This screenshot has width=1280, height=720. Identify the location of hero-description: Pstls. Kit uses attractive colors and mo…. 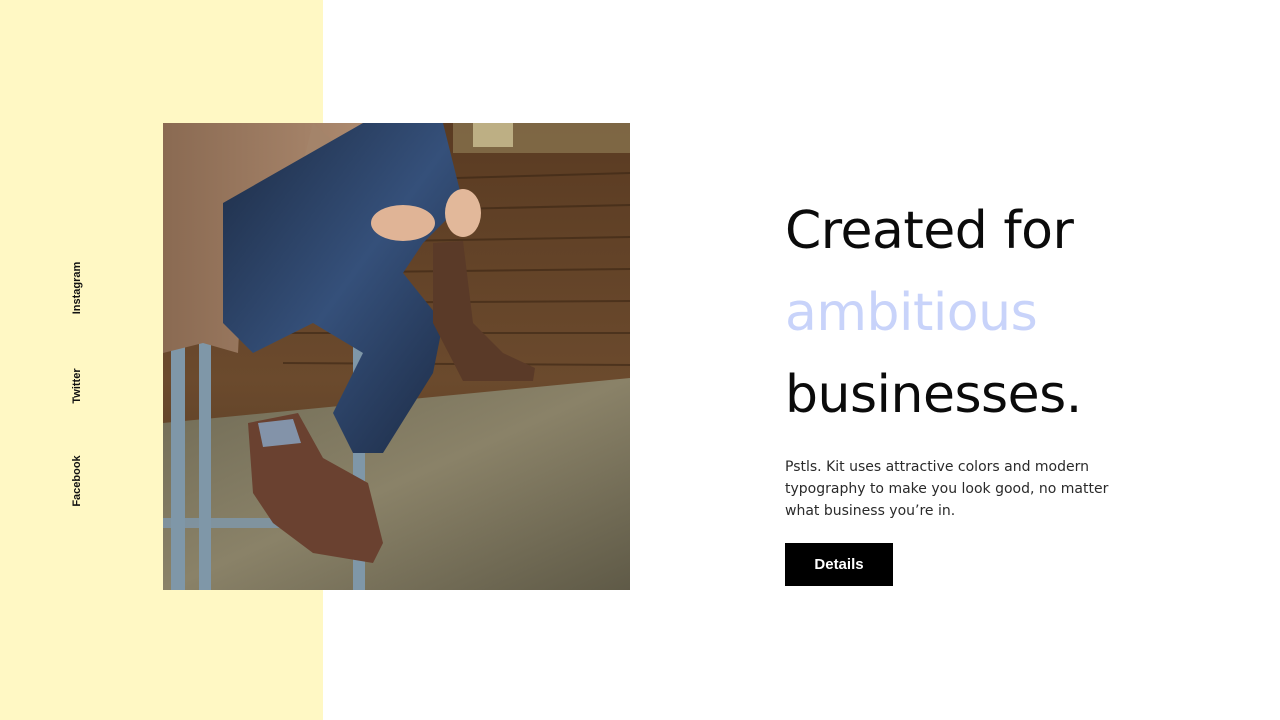
(947, 489).